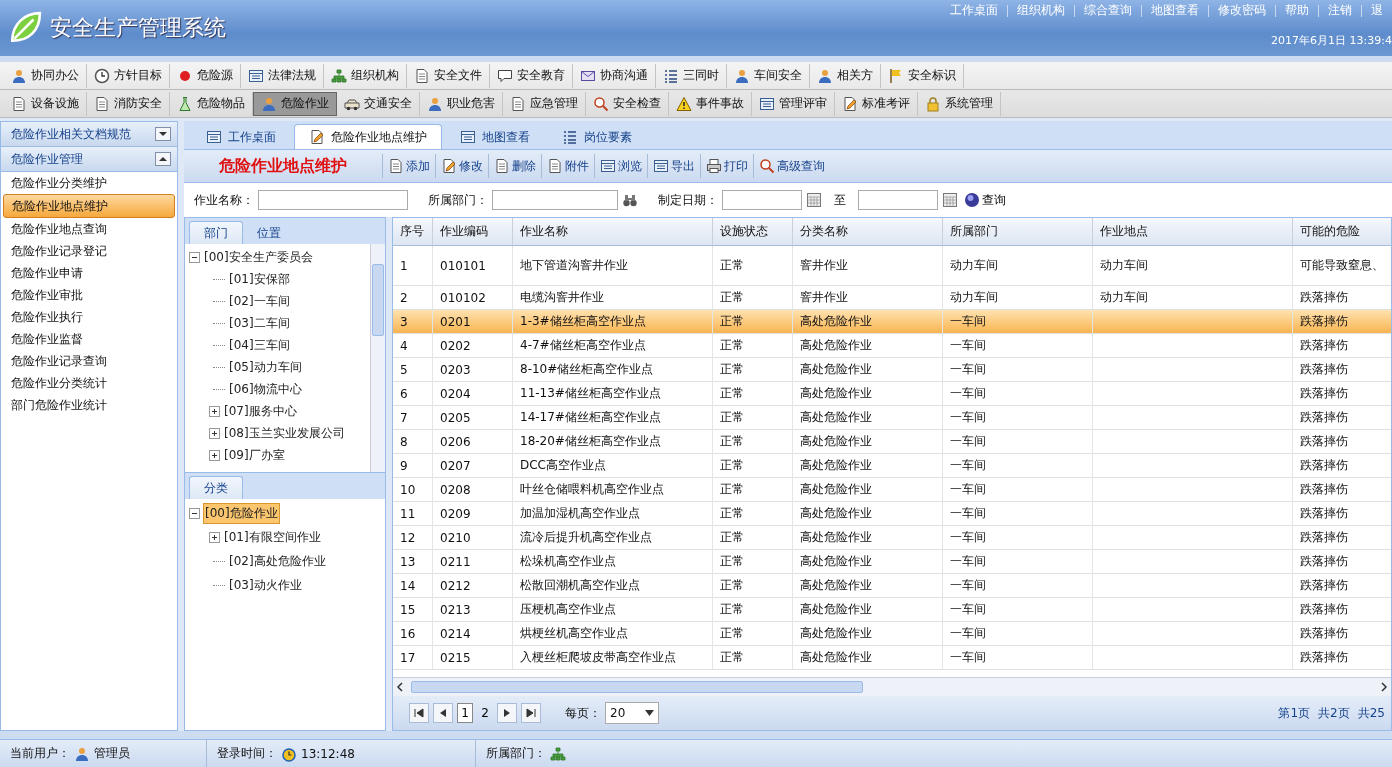  Describe the element at coordinates (89, 159) in the screenshot. I see `sidebar-section-header: 危险作业管理` at that location.